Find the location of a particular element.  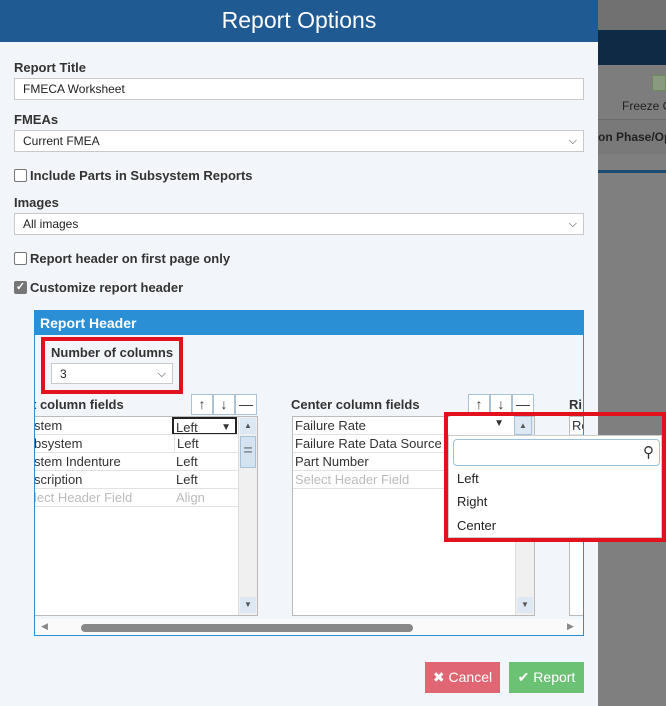

align-select: Left ▼ is located at coordinates (204, 426).